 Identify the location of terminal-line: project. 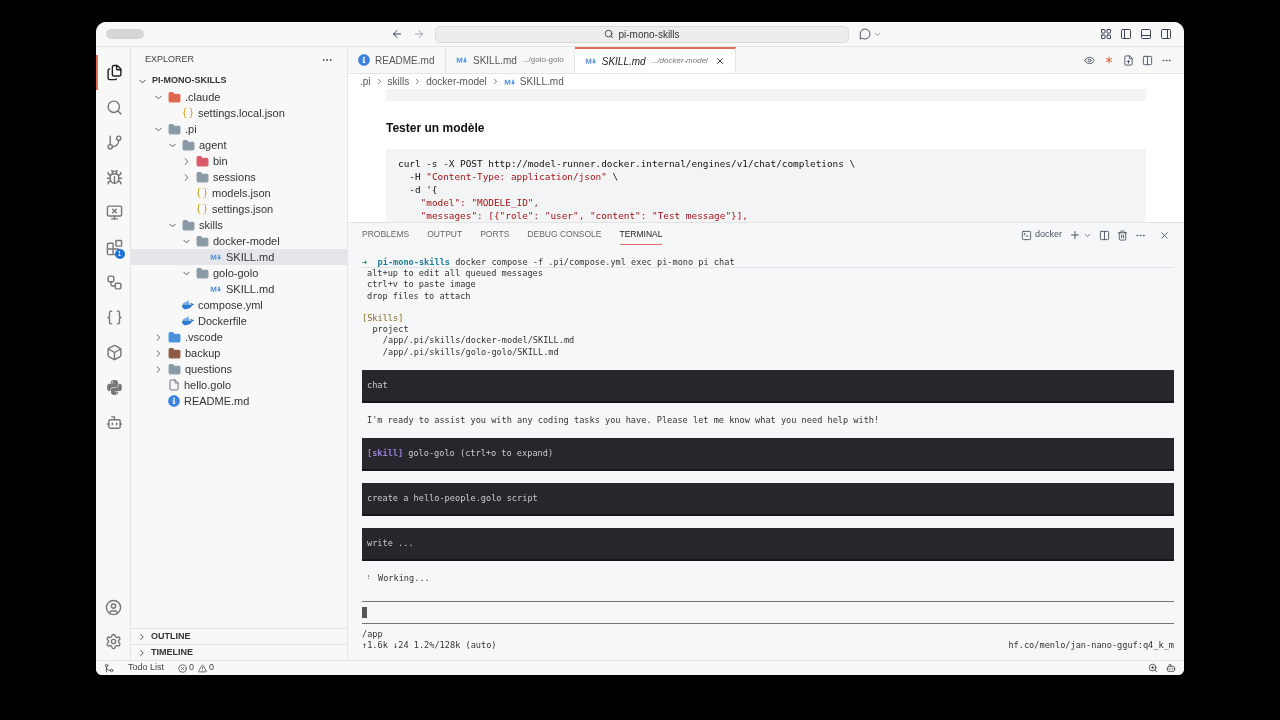
(390, 330).